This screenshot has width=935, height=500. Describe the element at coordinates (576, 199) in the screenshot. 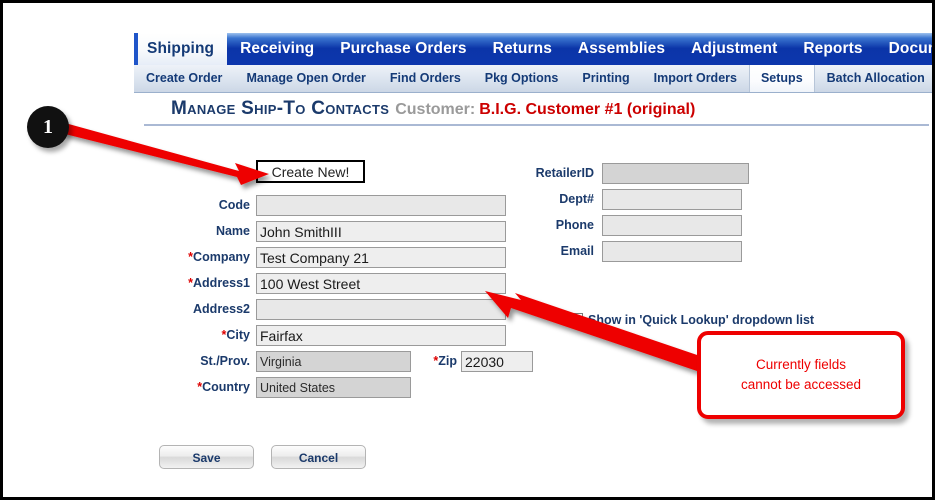

I see `label-dept: Dept#` at that location.